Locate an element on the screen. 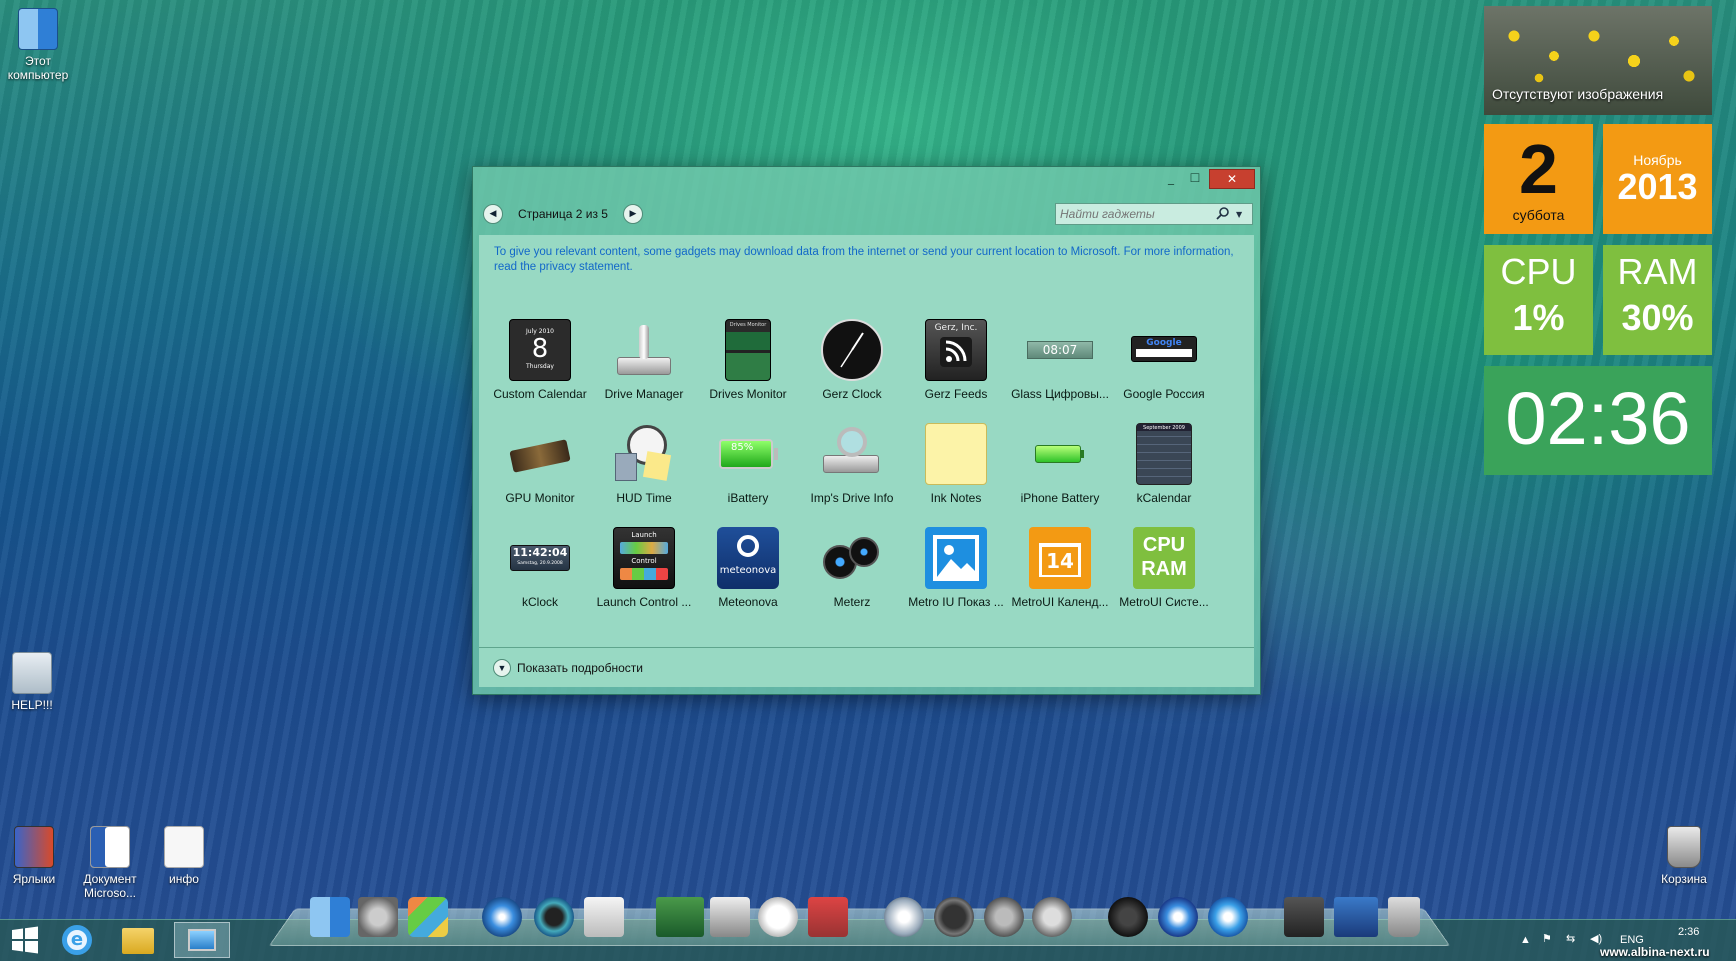 This screenshot has width=1736, height=961. desktop-icon-label: Этот компьютер is located at coordinates (38, 68).